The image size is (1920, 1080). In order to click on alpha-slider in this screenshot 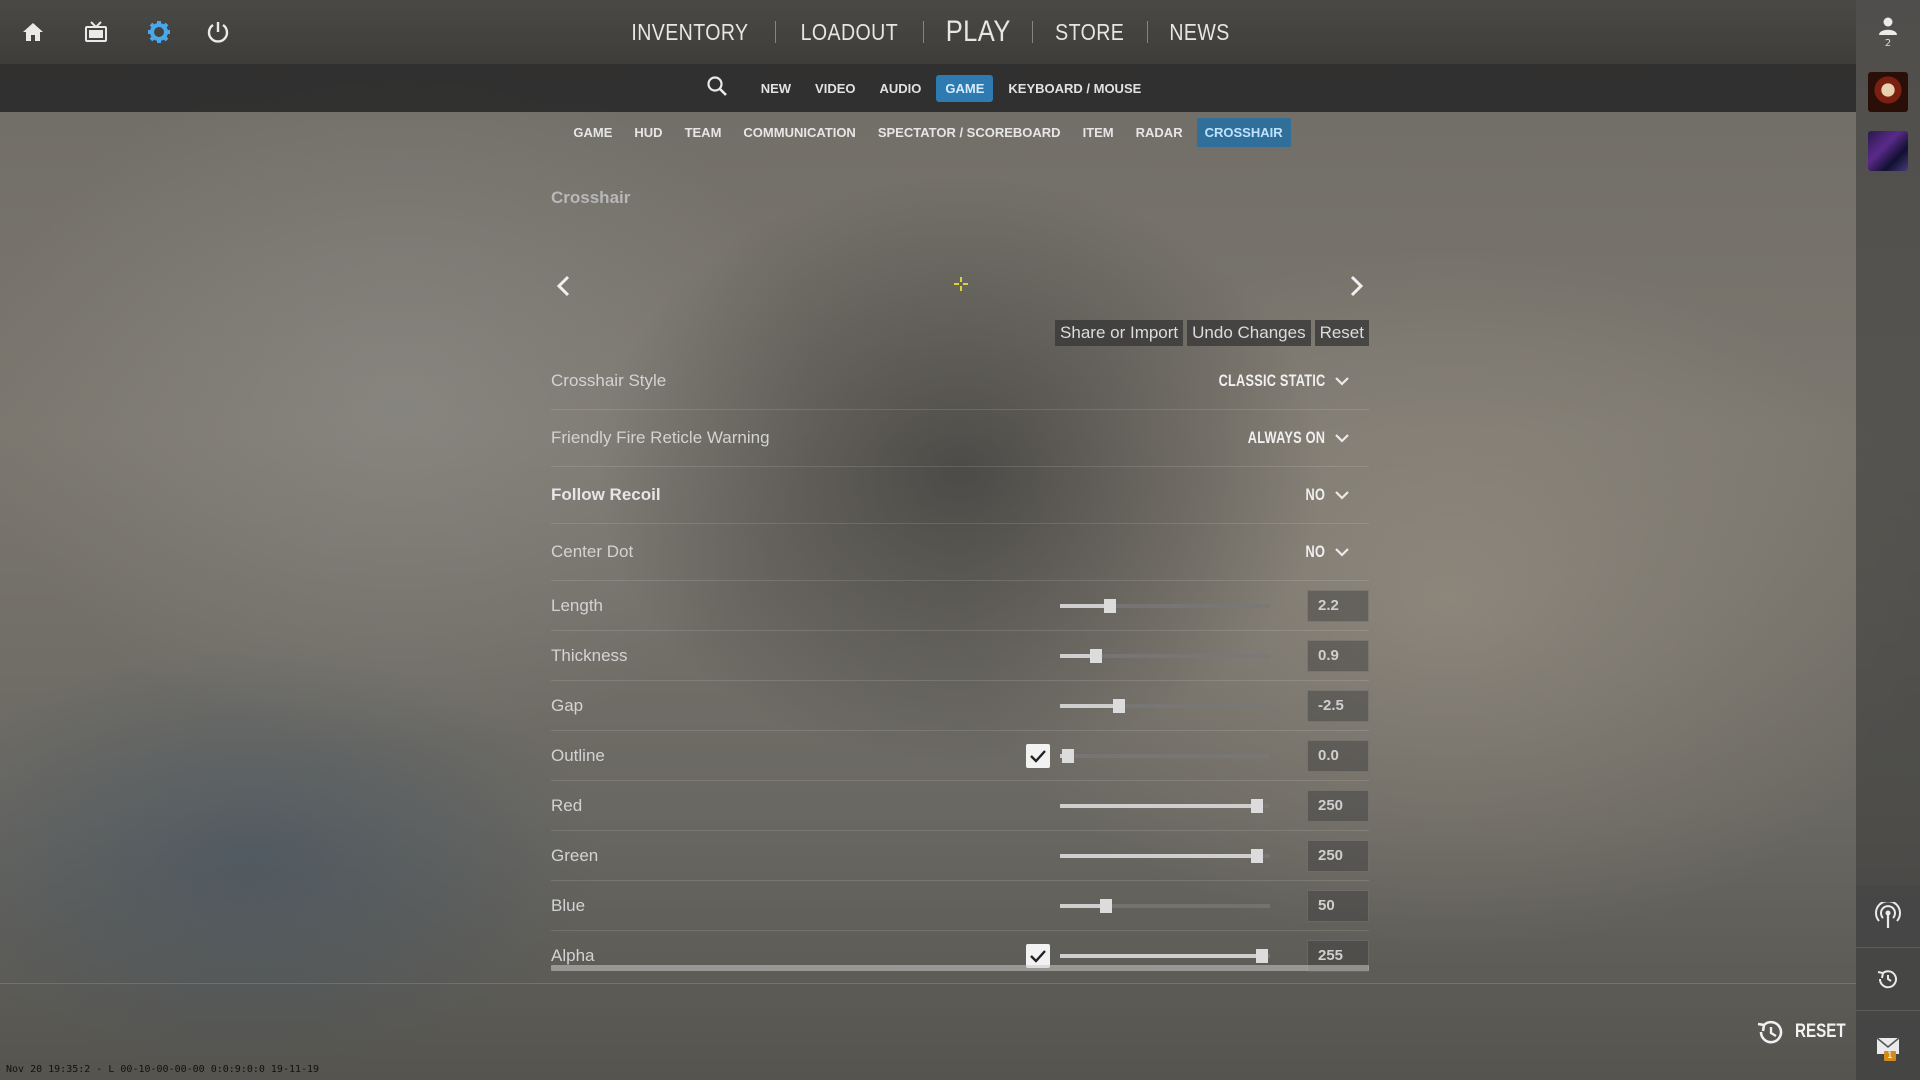, I will do `click(1165, 955)`.